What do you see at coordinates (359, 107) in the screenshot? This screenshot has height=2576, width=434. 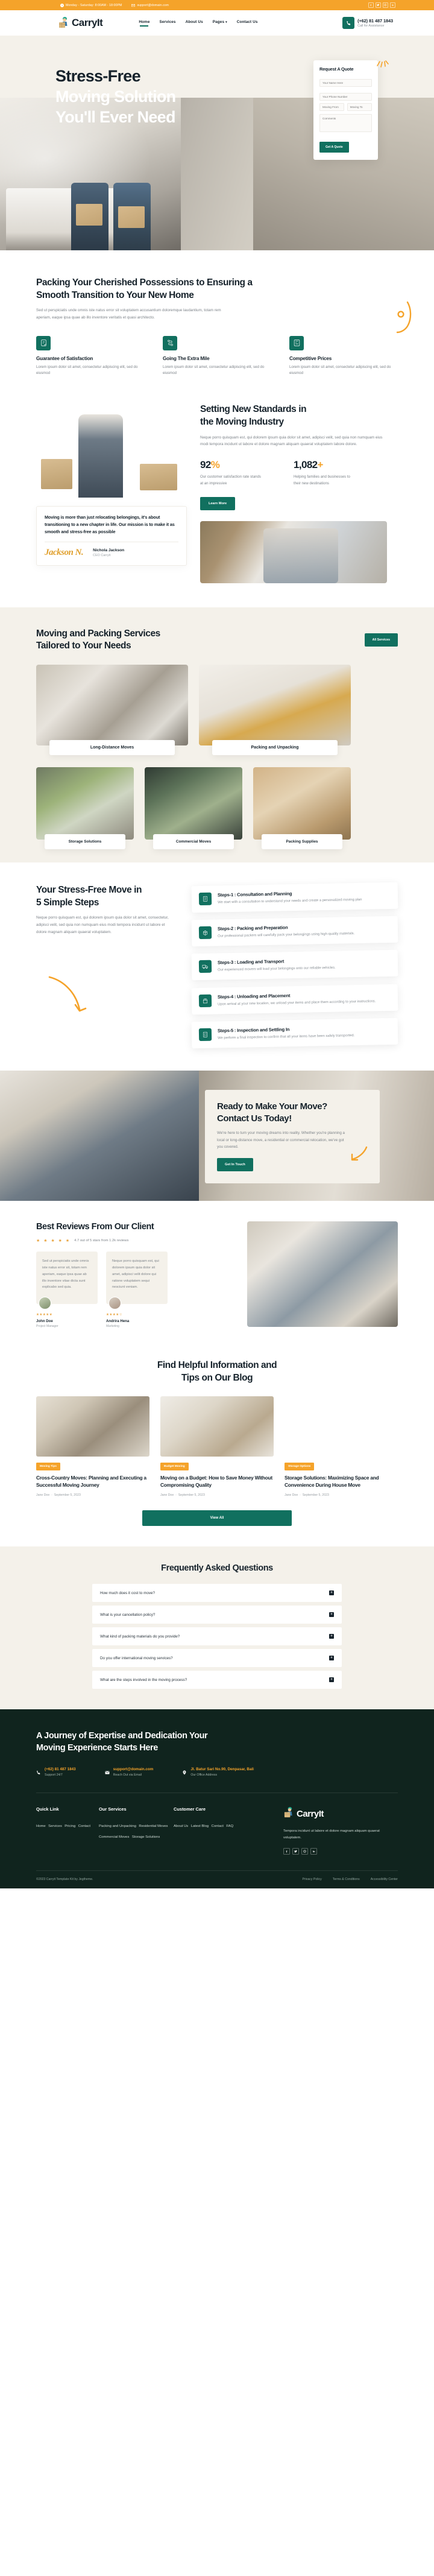 I see `quote-moving-to-input` at bounding box center [359, 107].